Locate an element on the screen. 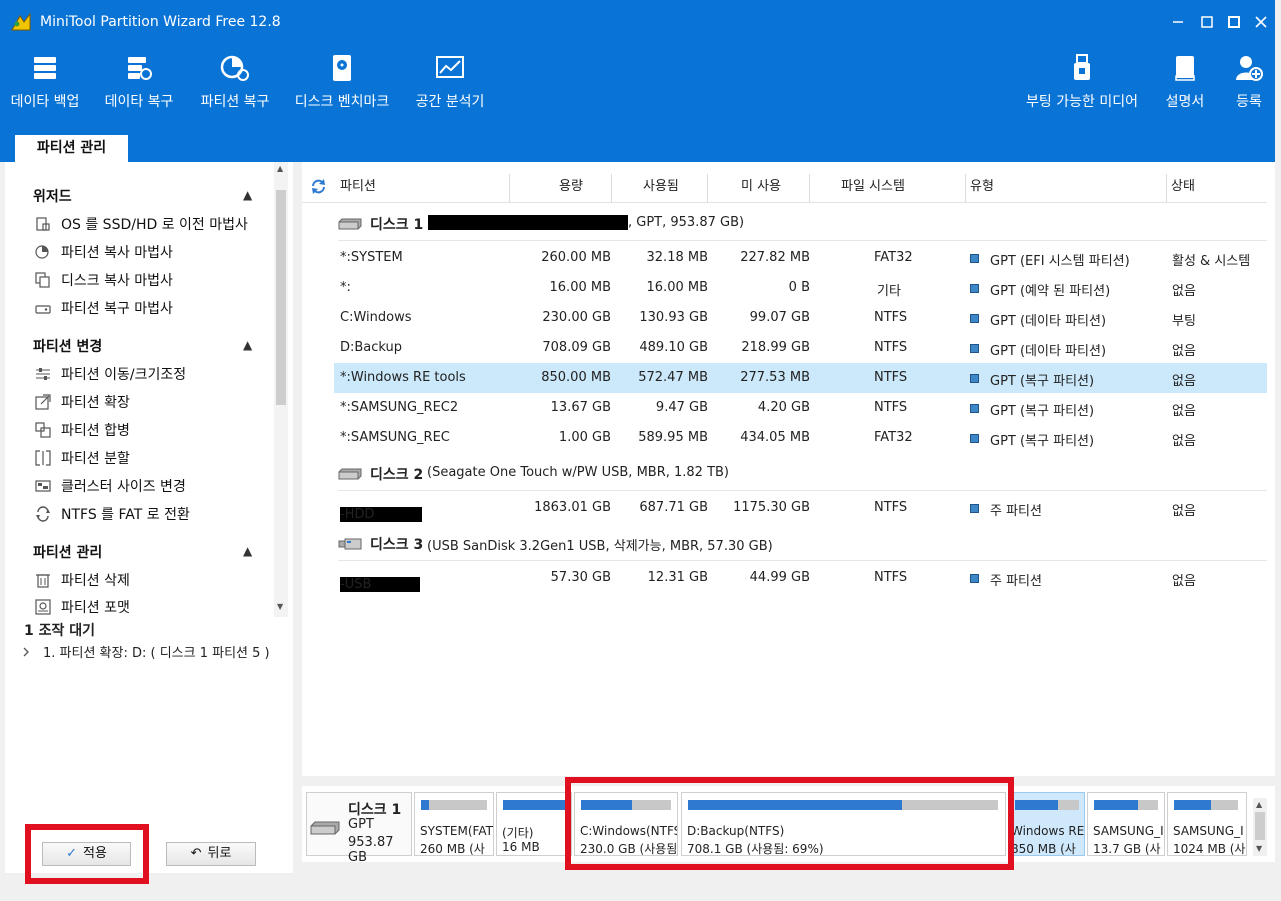  restore-button is located at coordinates (1207, 23).